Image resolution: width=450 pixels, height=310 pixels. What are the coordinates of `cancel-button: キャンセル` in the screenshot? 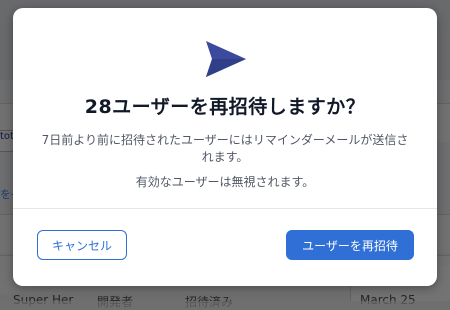 It's located at (82, 245).